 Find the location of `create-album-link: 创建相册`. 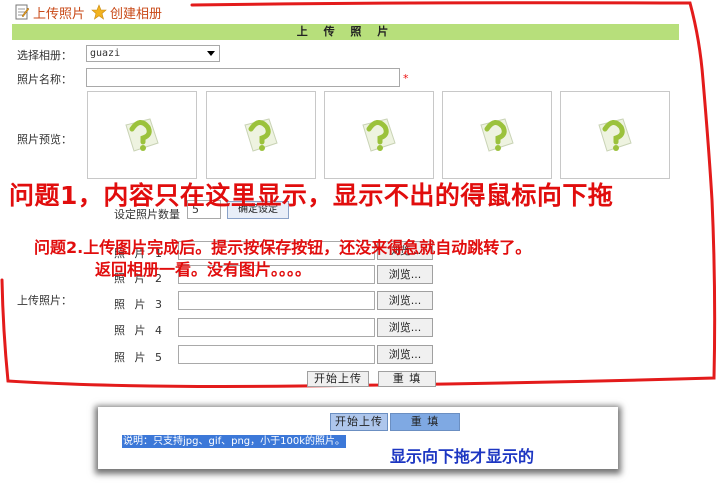

create-album-link: 创建相册 is located at coordinates (126, 12).